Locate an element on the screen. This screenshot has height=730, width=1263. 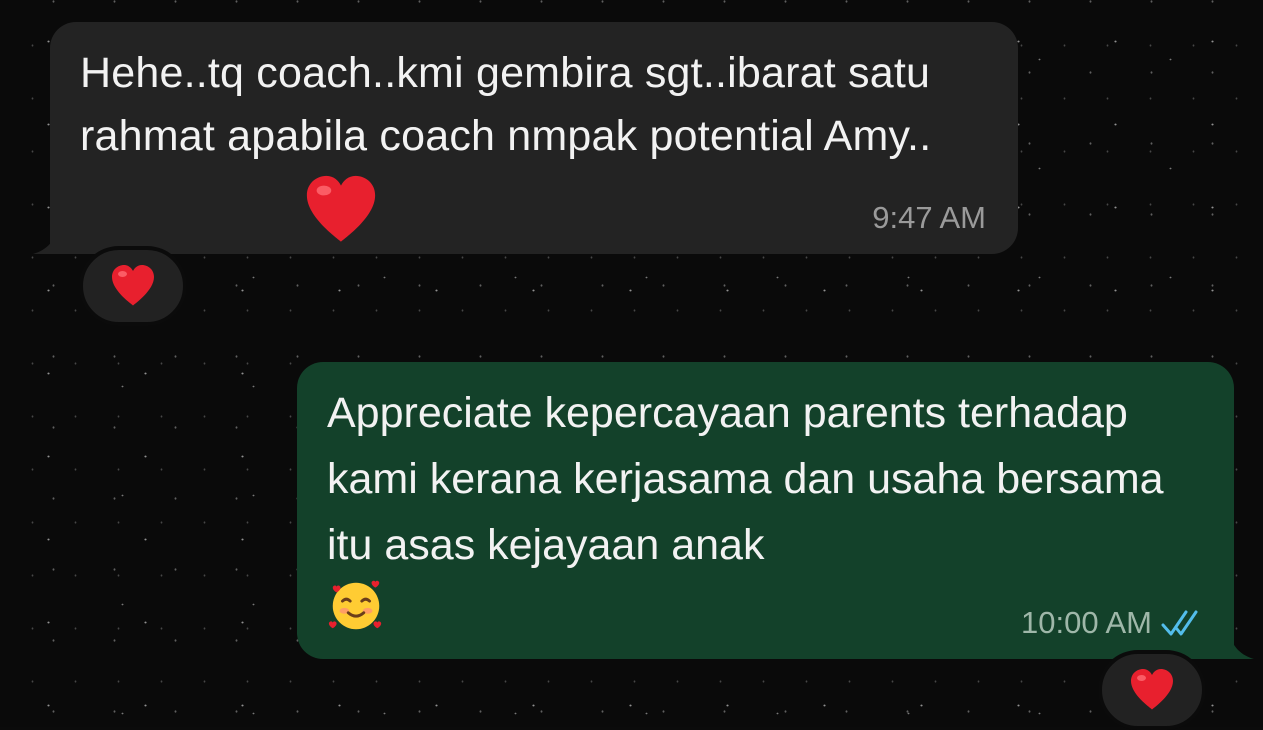
incoming-reaction is located at coordinates (133, 286).